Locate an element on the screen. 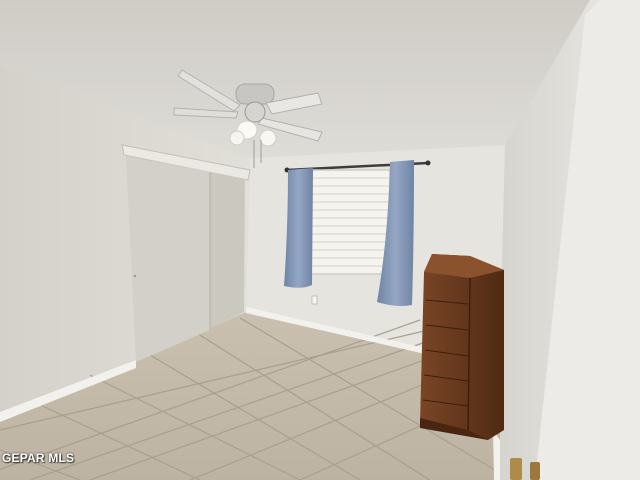  closet-door-right is located at coordinates (227, 250).